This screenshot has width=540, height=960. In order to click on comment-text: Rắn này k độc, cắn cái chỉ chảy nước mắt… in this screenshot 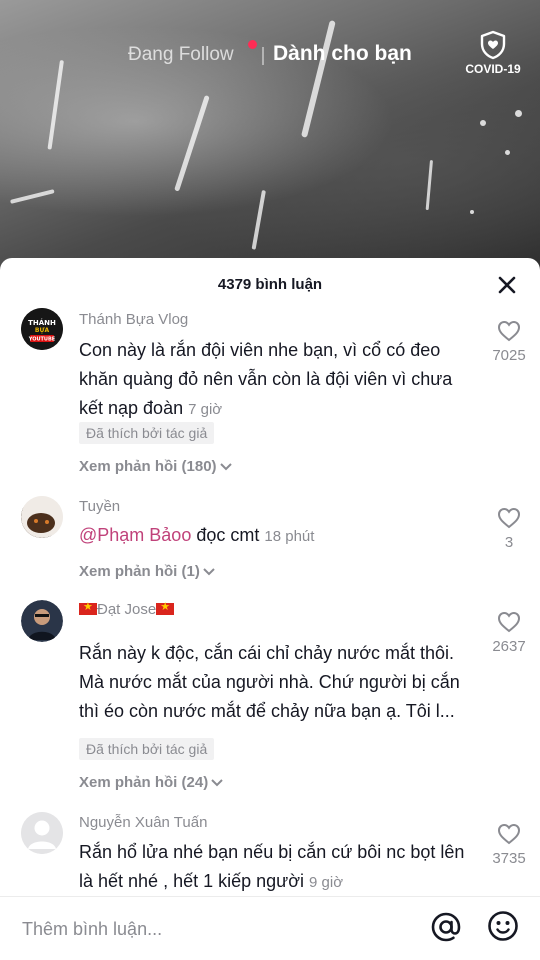, I will do `click(276, 682)`.